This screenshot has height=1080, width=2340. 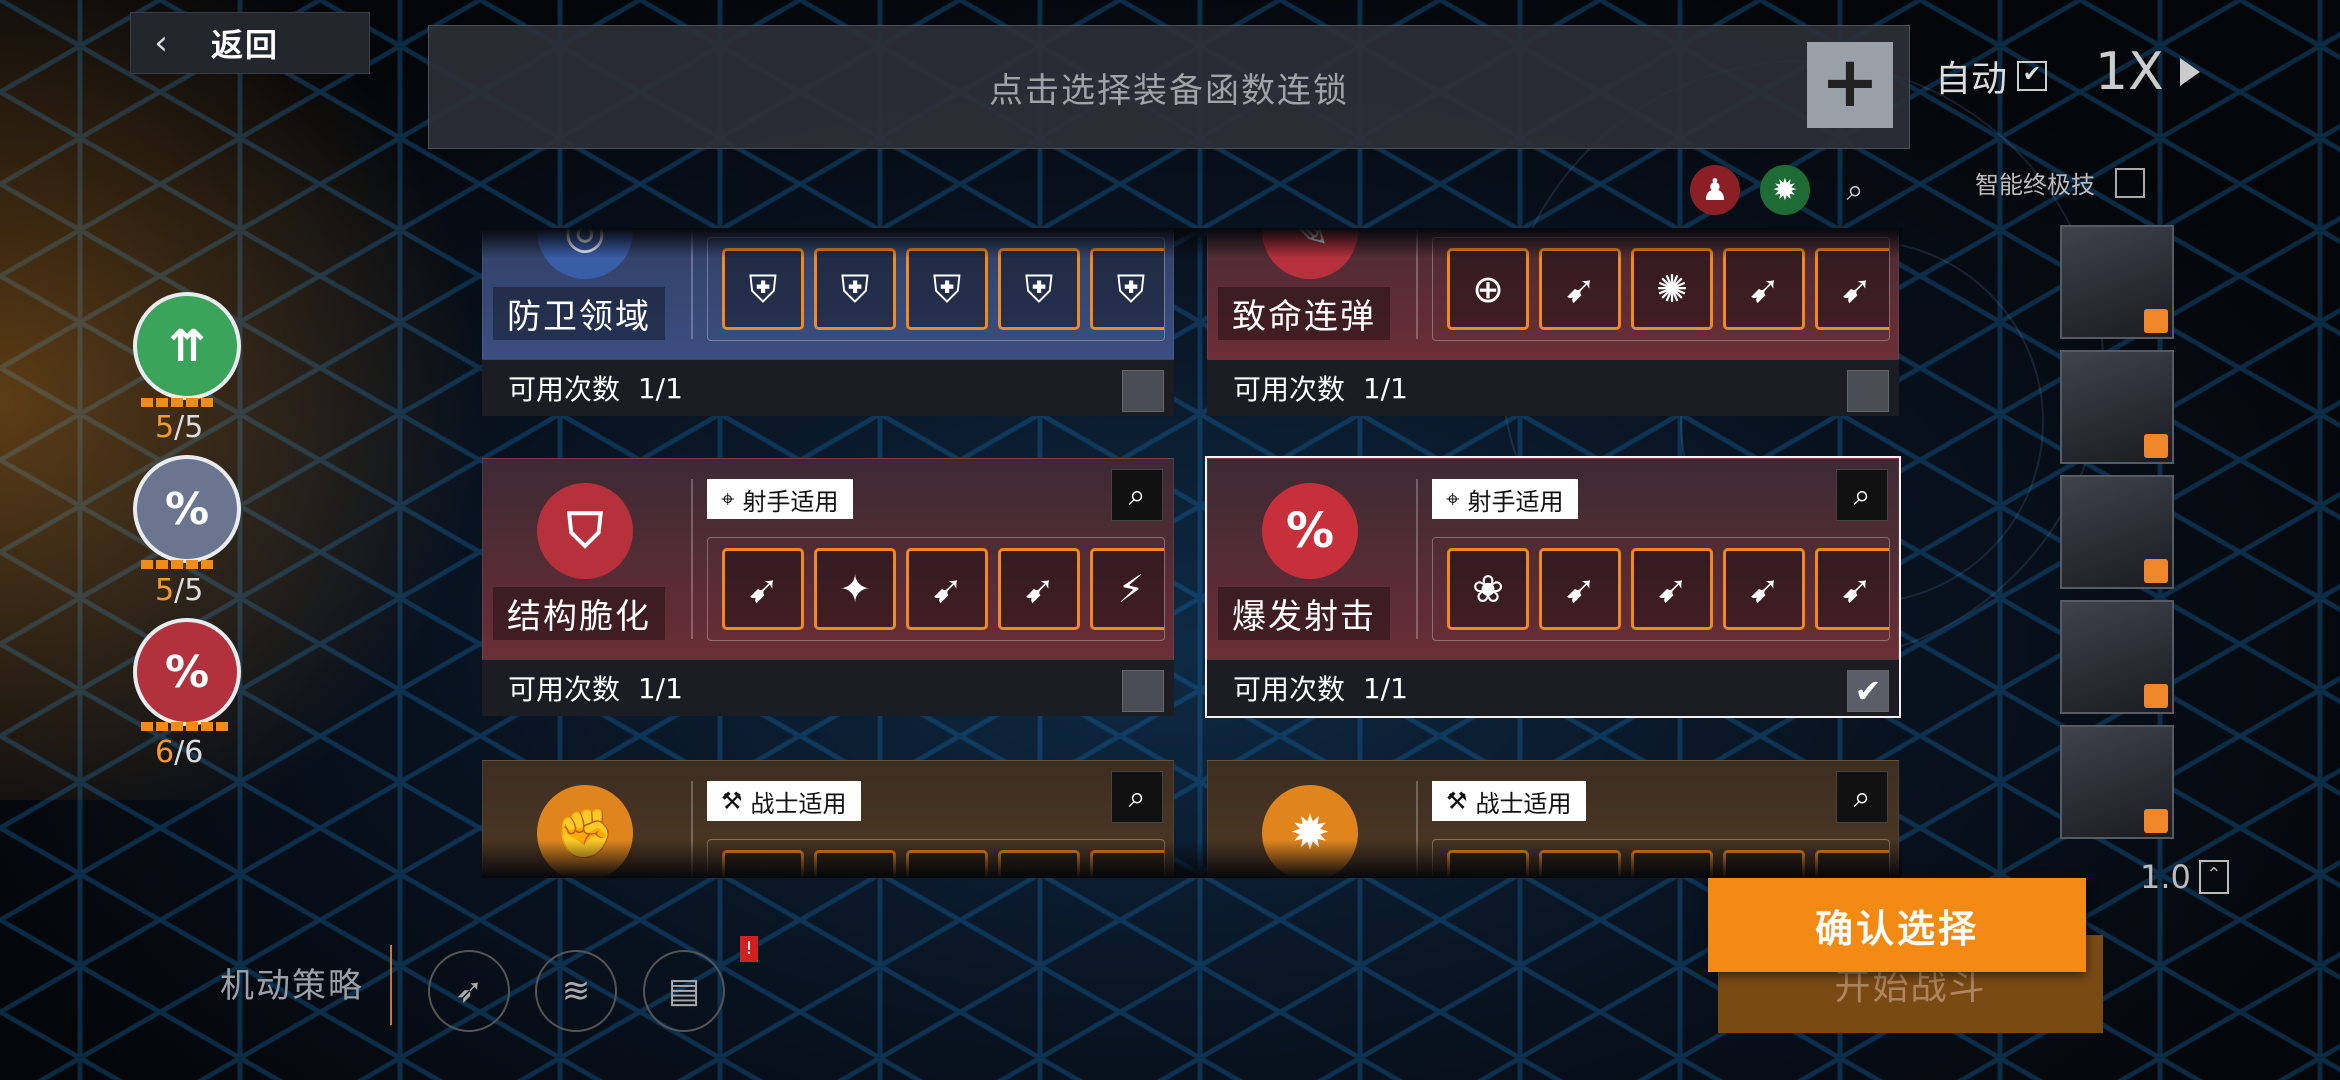 I want to click on mobile-strategy-label: 机动策略, so click(x=292, y=982).